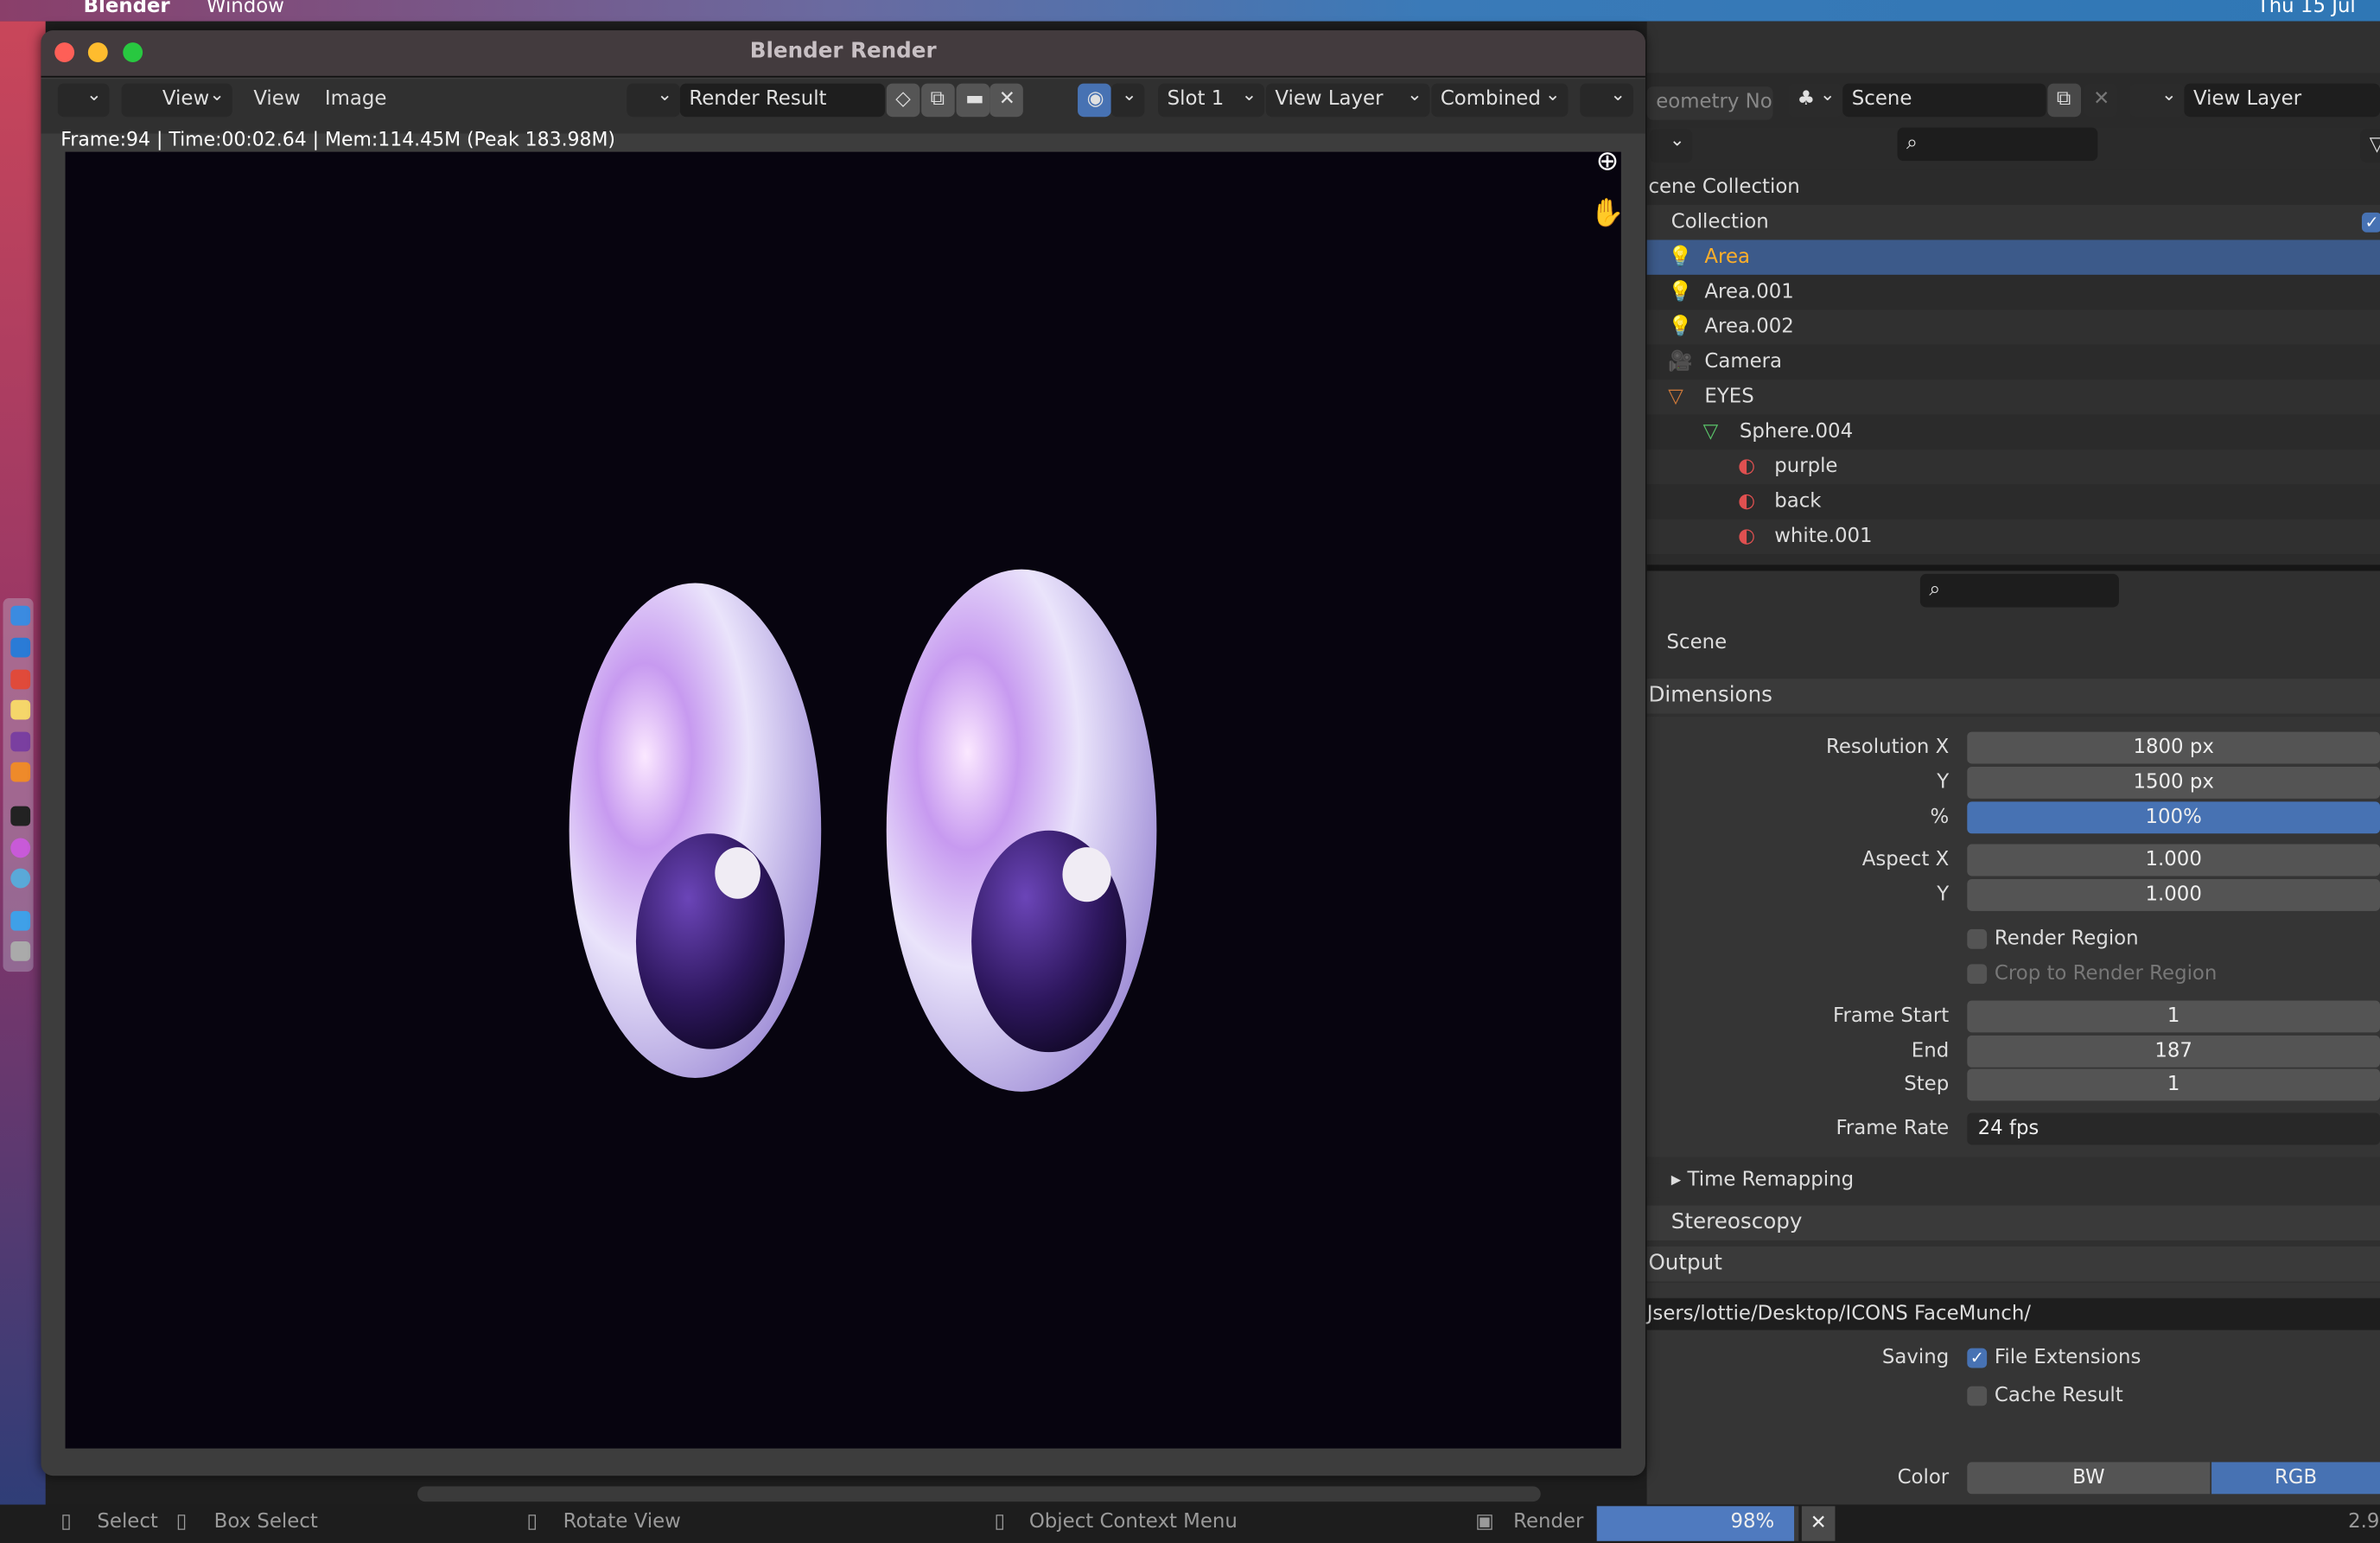  What do you see at coordinates (2370, 222) in the screenshot?
I see `collection-checkbox` at bounding box center [2370, 222].